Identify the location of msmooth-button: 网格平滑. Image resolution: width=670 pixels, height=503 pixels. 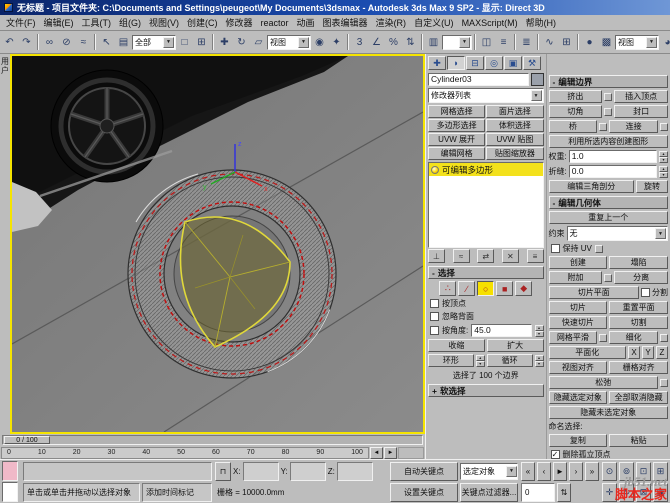
(573, 337).